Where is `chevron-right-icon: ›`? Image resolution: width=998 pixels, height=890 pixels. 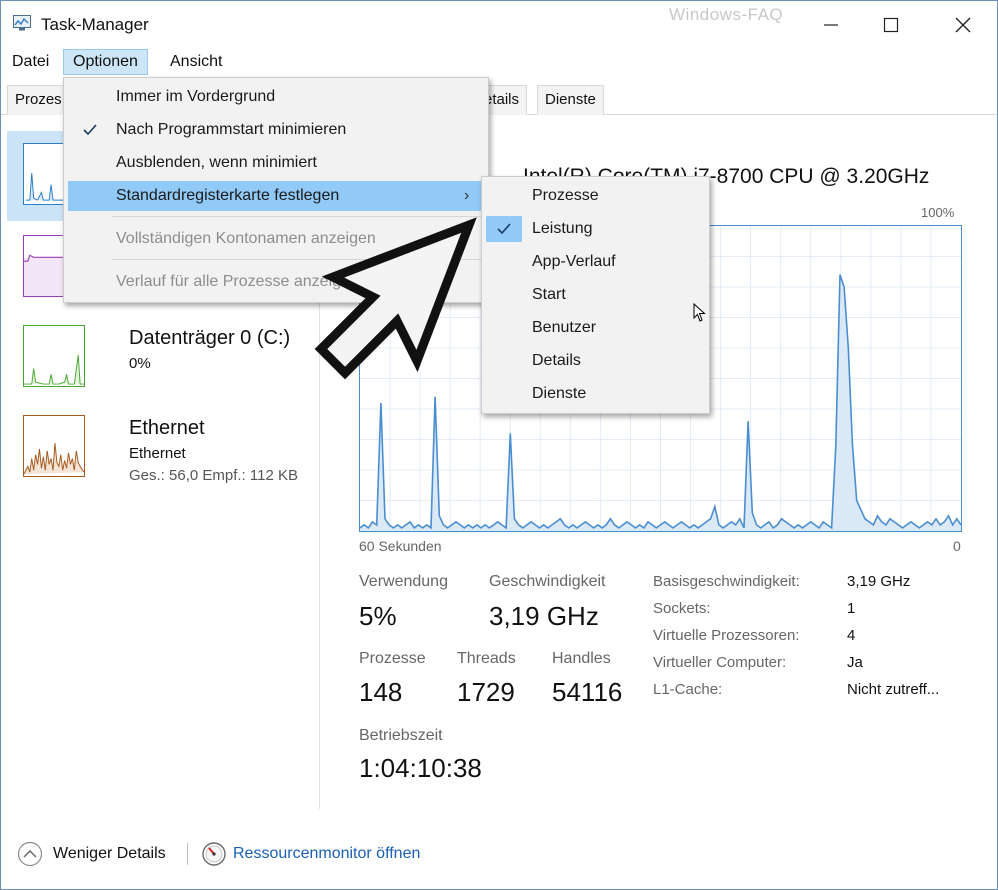
chevron-right-icon: › is located at coordinates (467, 195).